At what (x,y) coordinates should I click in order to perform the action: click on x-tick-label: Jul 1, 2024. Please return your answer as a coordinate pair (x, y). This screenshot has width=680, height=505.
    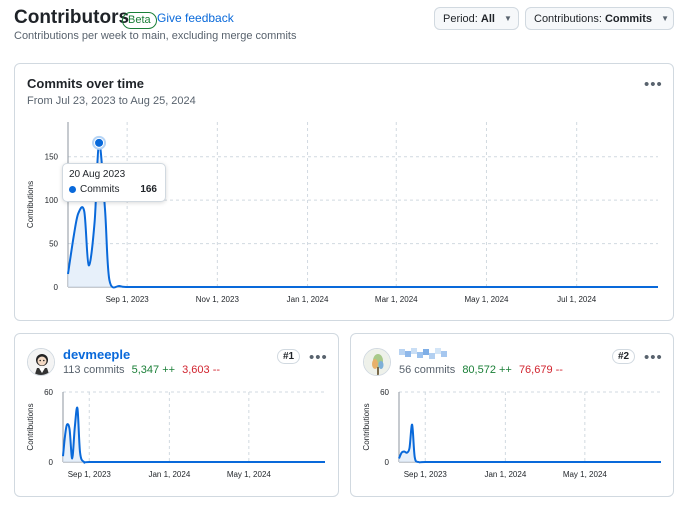
    Looking at the image, I should click on (577, 299).